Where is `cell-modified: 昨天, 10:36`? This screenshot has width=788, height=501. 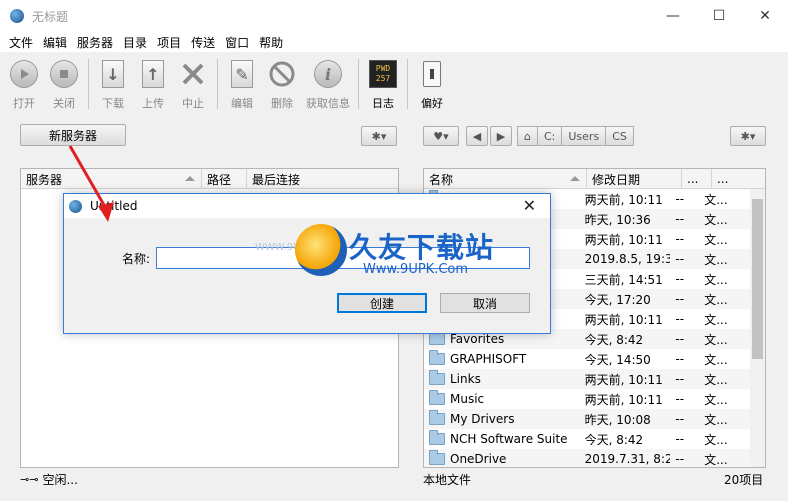
cell-modified: 昨天, 10:36 is located at coordinates (617, 219).